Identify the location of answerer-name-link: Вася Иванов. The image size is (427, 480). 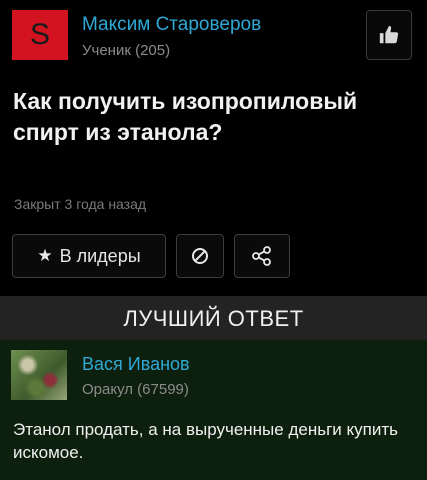
(136, 364).